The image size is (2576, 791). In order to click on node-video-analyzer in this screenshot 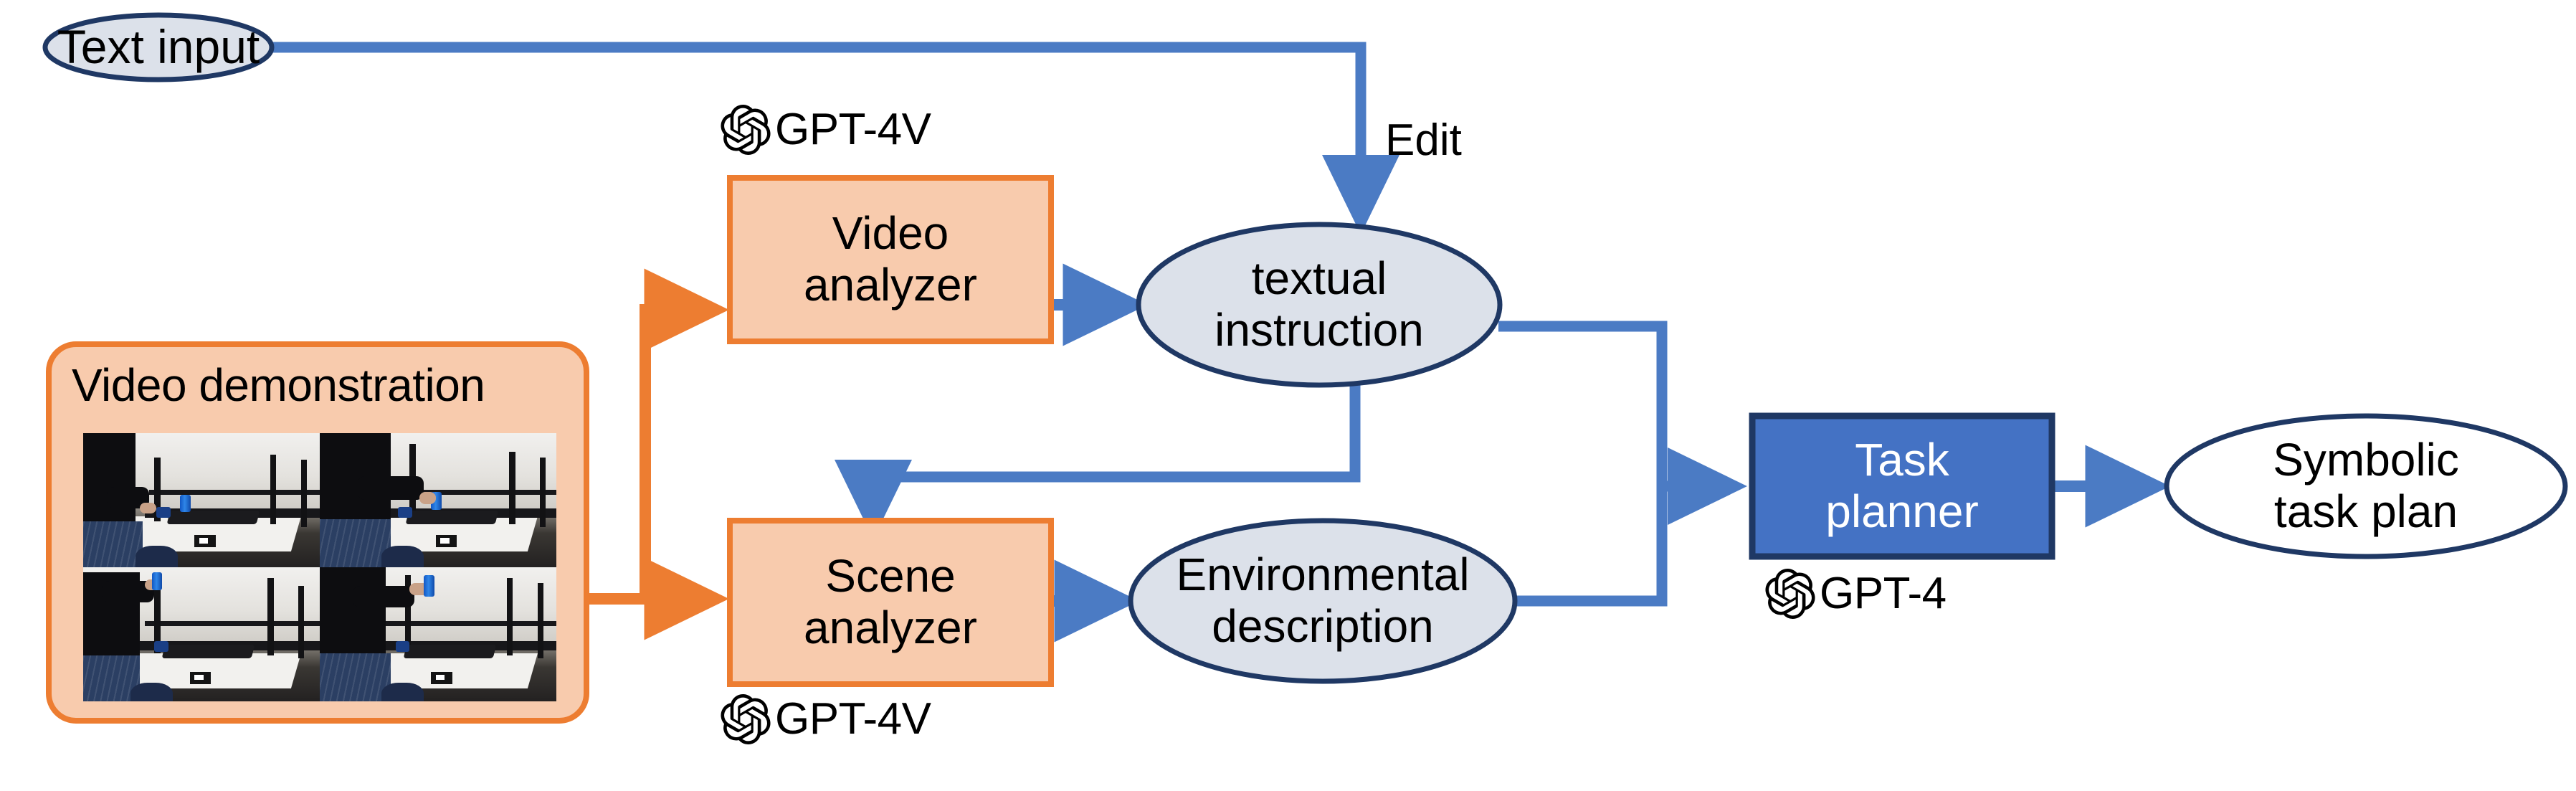, I will do `click(891, 259)`.